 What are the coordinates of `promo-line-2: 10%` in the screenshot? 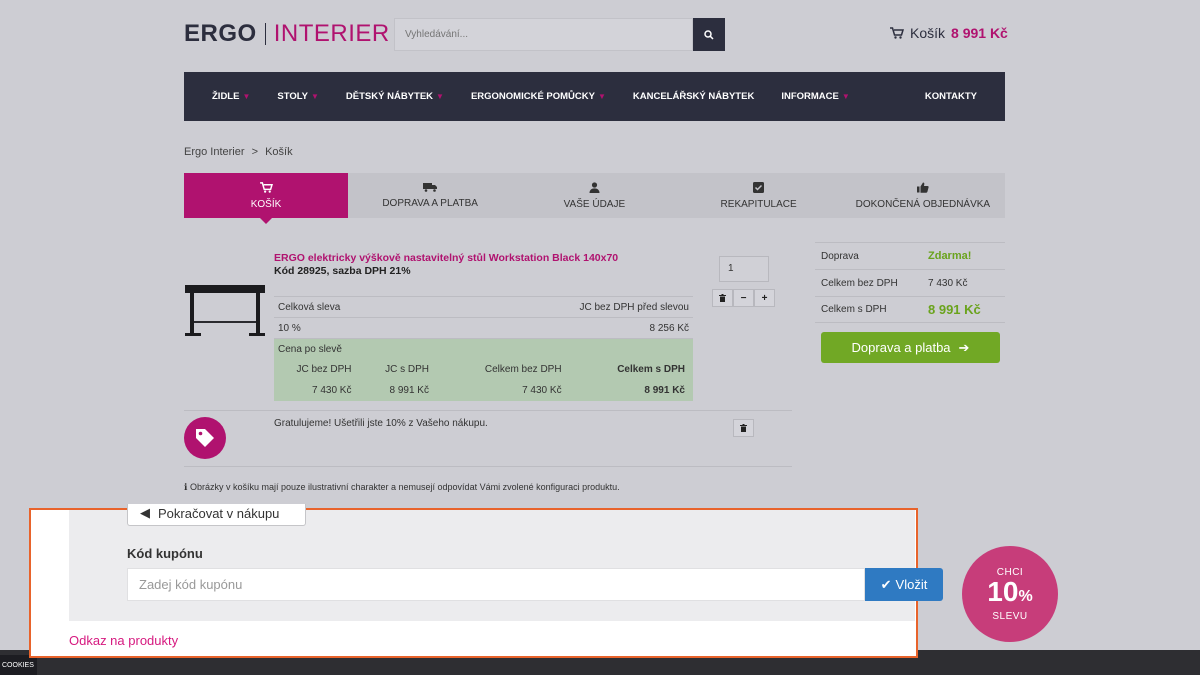 It's located at (1010, 593).